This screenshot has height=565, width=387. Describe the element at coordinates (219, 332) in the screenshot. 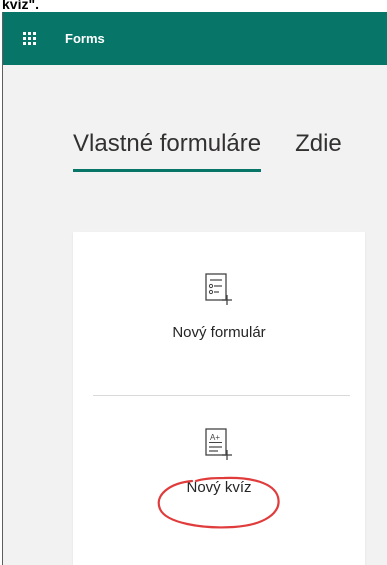

I see `new-form-label: Nový formulár` at that location.